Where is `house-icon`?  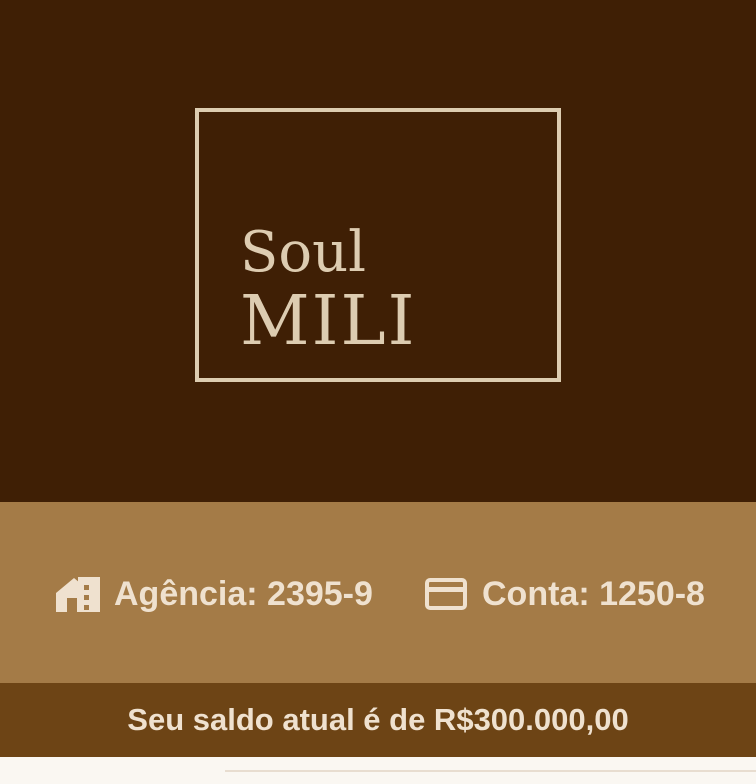
house-icon is located at coordinates (78, 594).